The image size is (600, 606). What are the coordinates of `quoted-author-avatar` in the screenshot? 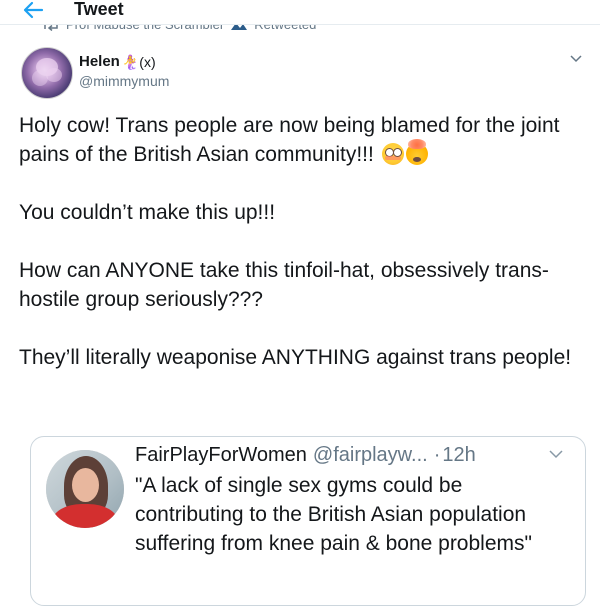 It's located at (85, 489).